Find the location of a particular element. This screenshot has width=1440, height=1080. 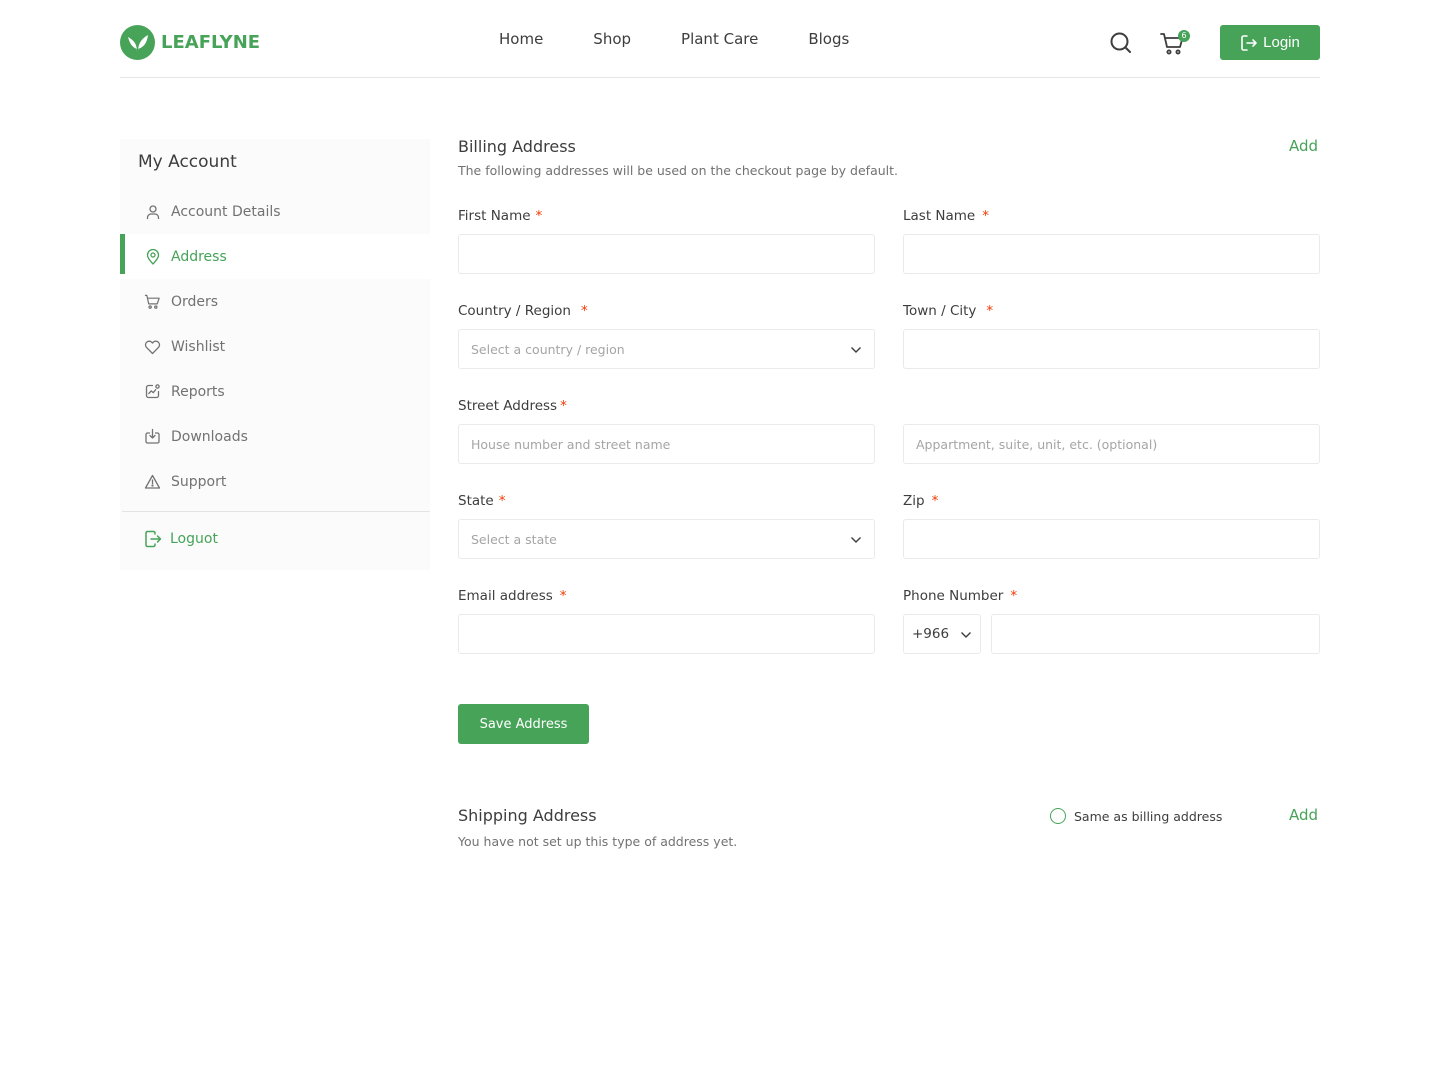

brand-logo: LEAFLYNE is located at coordinates (190, 42).